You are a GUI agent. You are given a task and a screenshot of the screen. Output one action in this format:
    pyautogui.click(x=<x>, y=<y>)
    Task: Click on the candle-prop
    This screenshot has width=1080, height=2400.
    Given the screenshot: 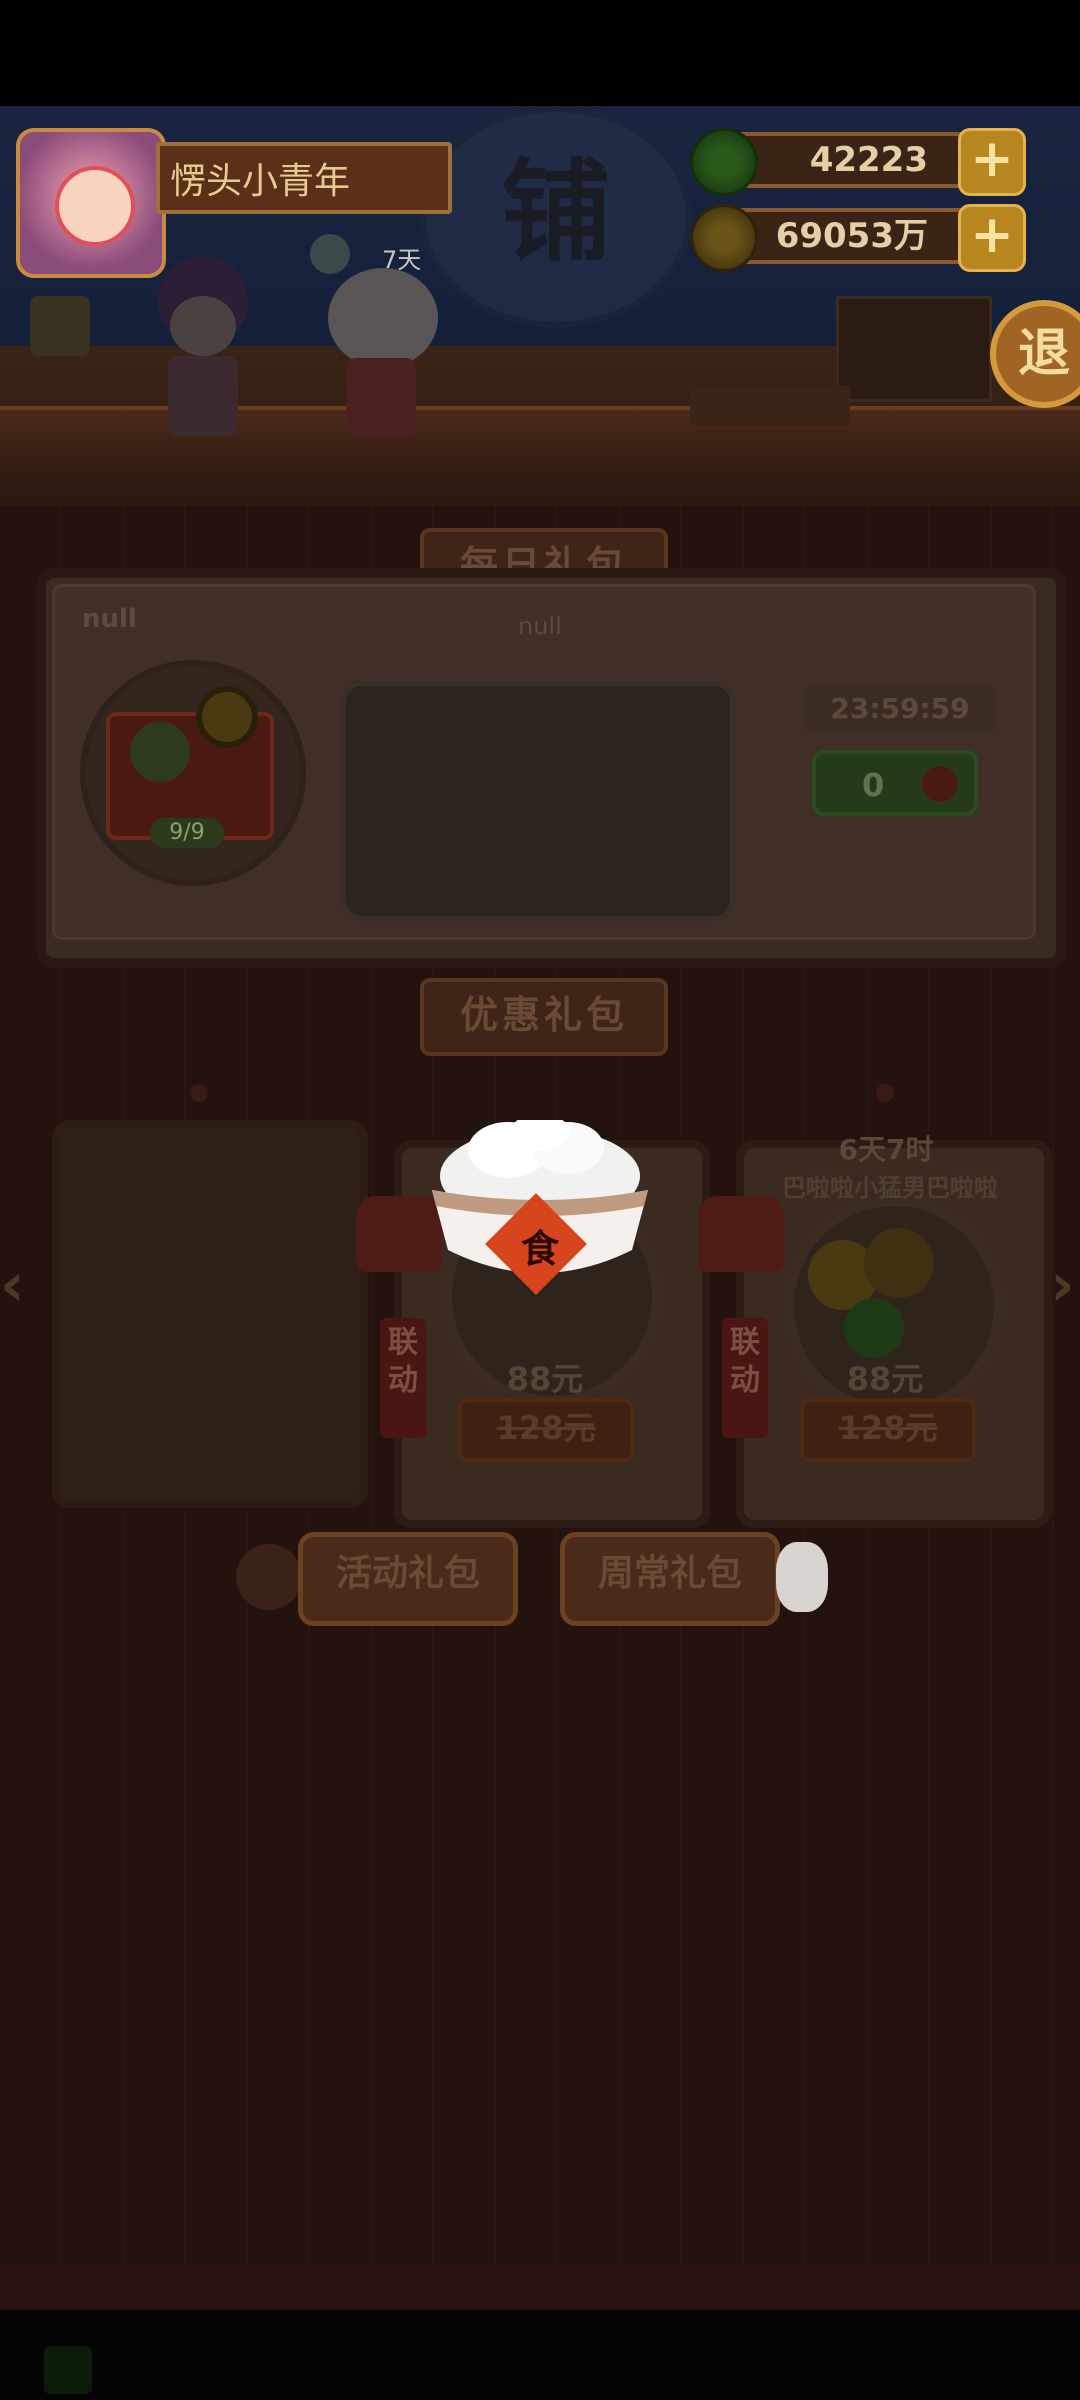 What is the action you would take?
    pyautogui.click(x=60, y=326)
    